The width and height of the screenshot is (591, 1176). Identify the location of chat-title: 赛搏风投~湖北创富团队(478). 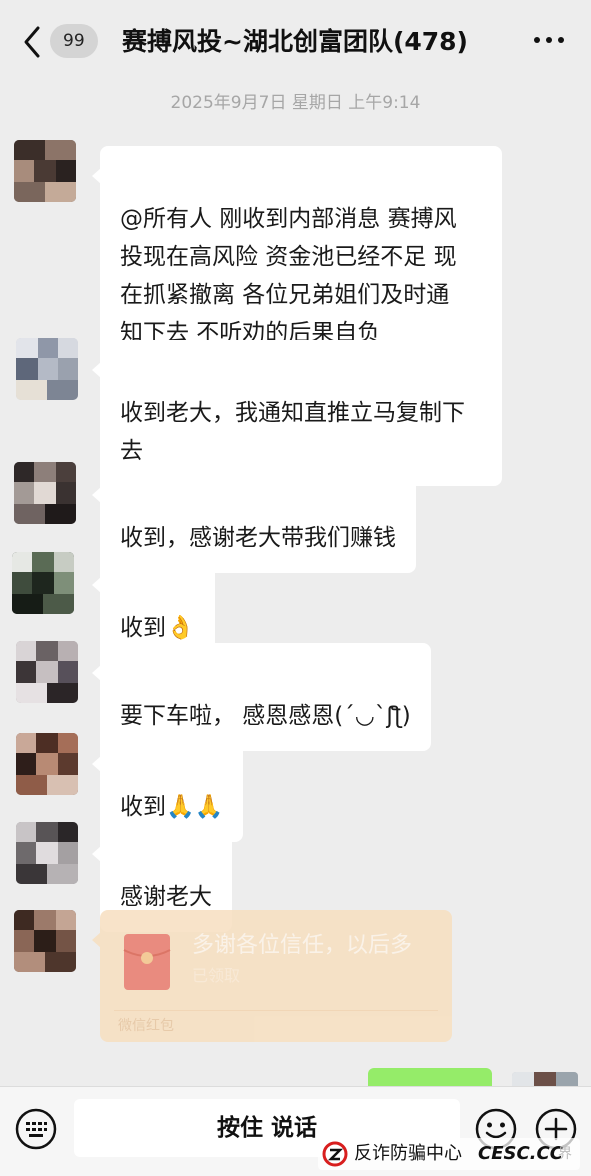
(295, 41).